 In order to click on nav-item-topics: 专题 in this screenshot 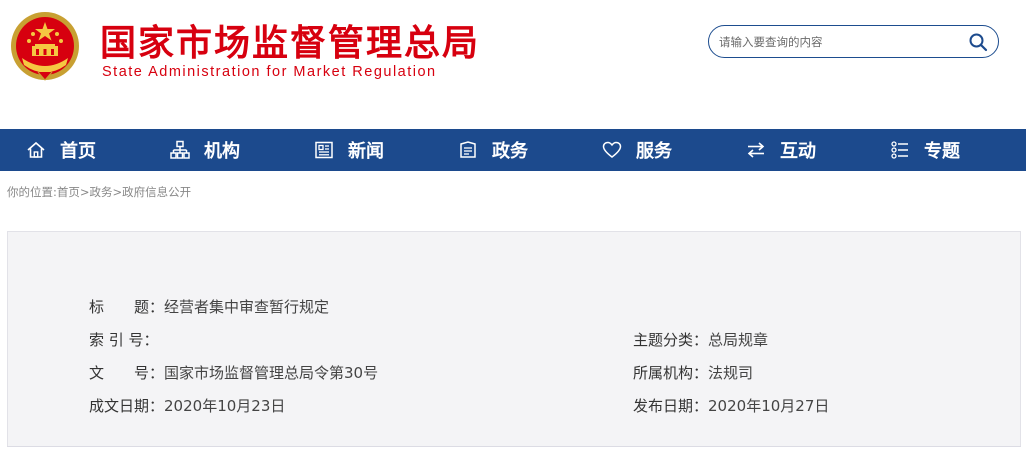, I will do `click(936, 150)`.